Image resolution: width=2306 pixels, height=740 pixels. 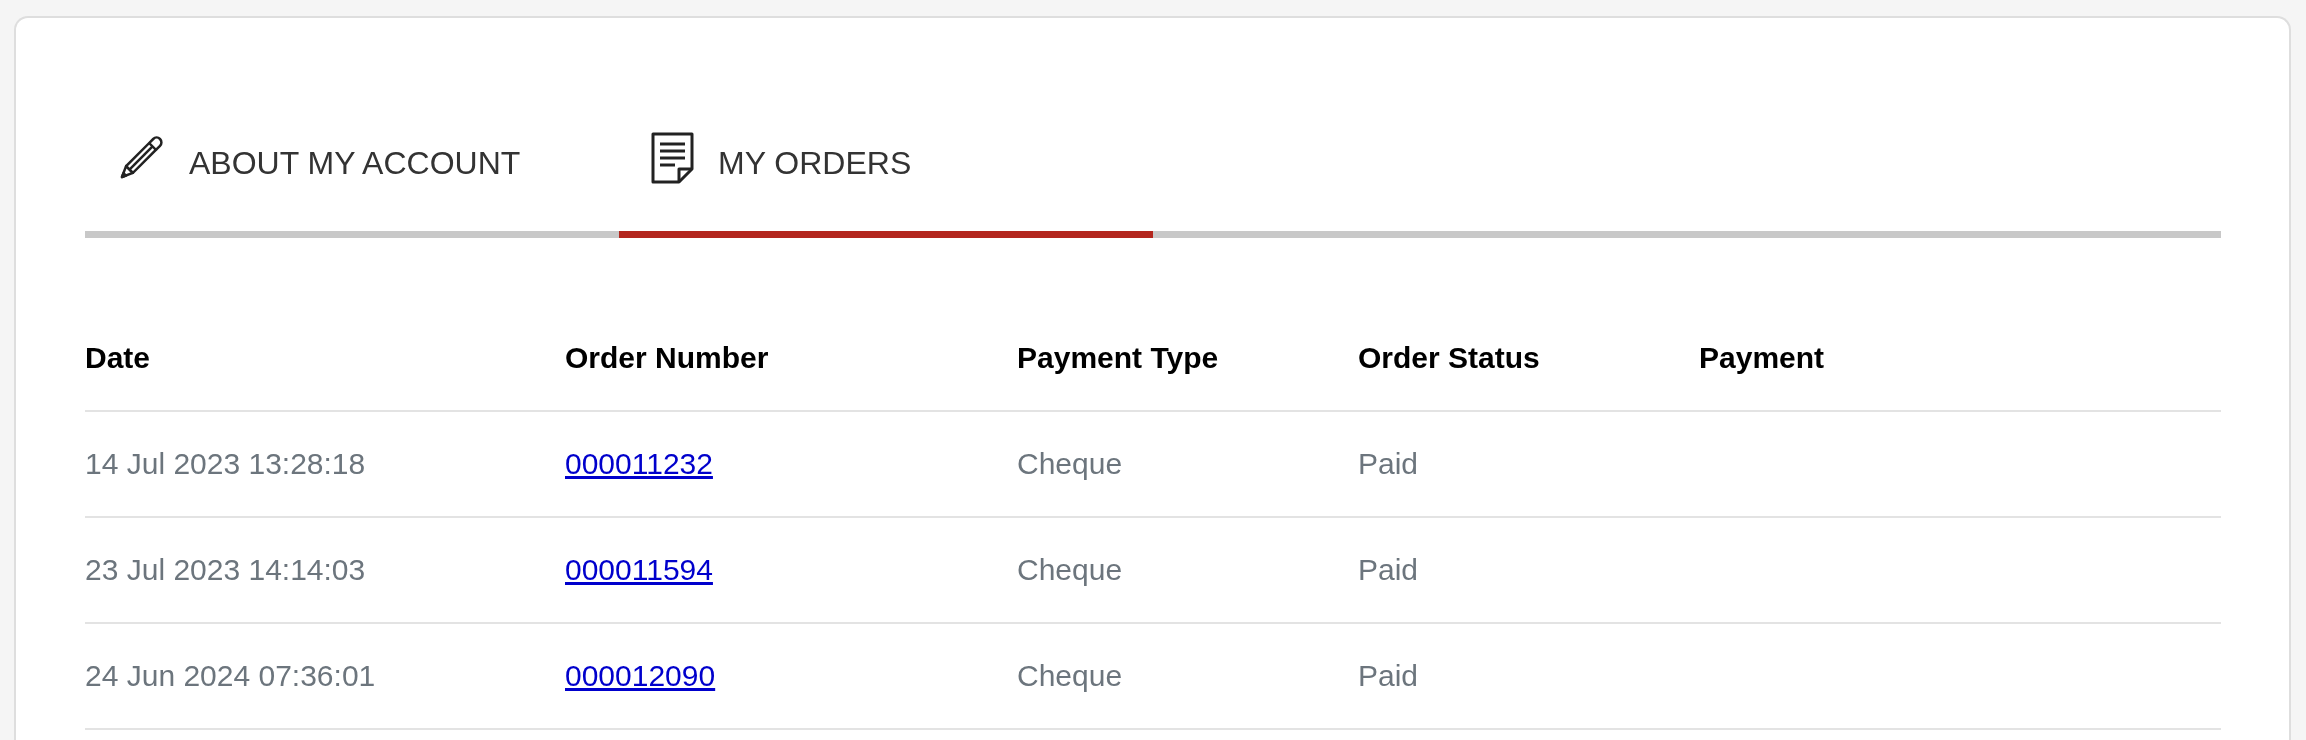 I want to click on column-header: Date, so click(x=118, y=358).